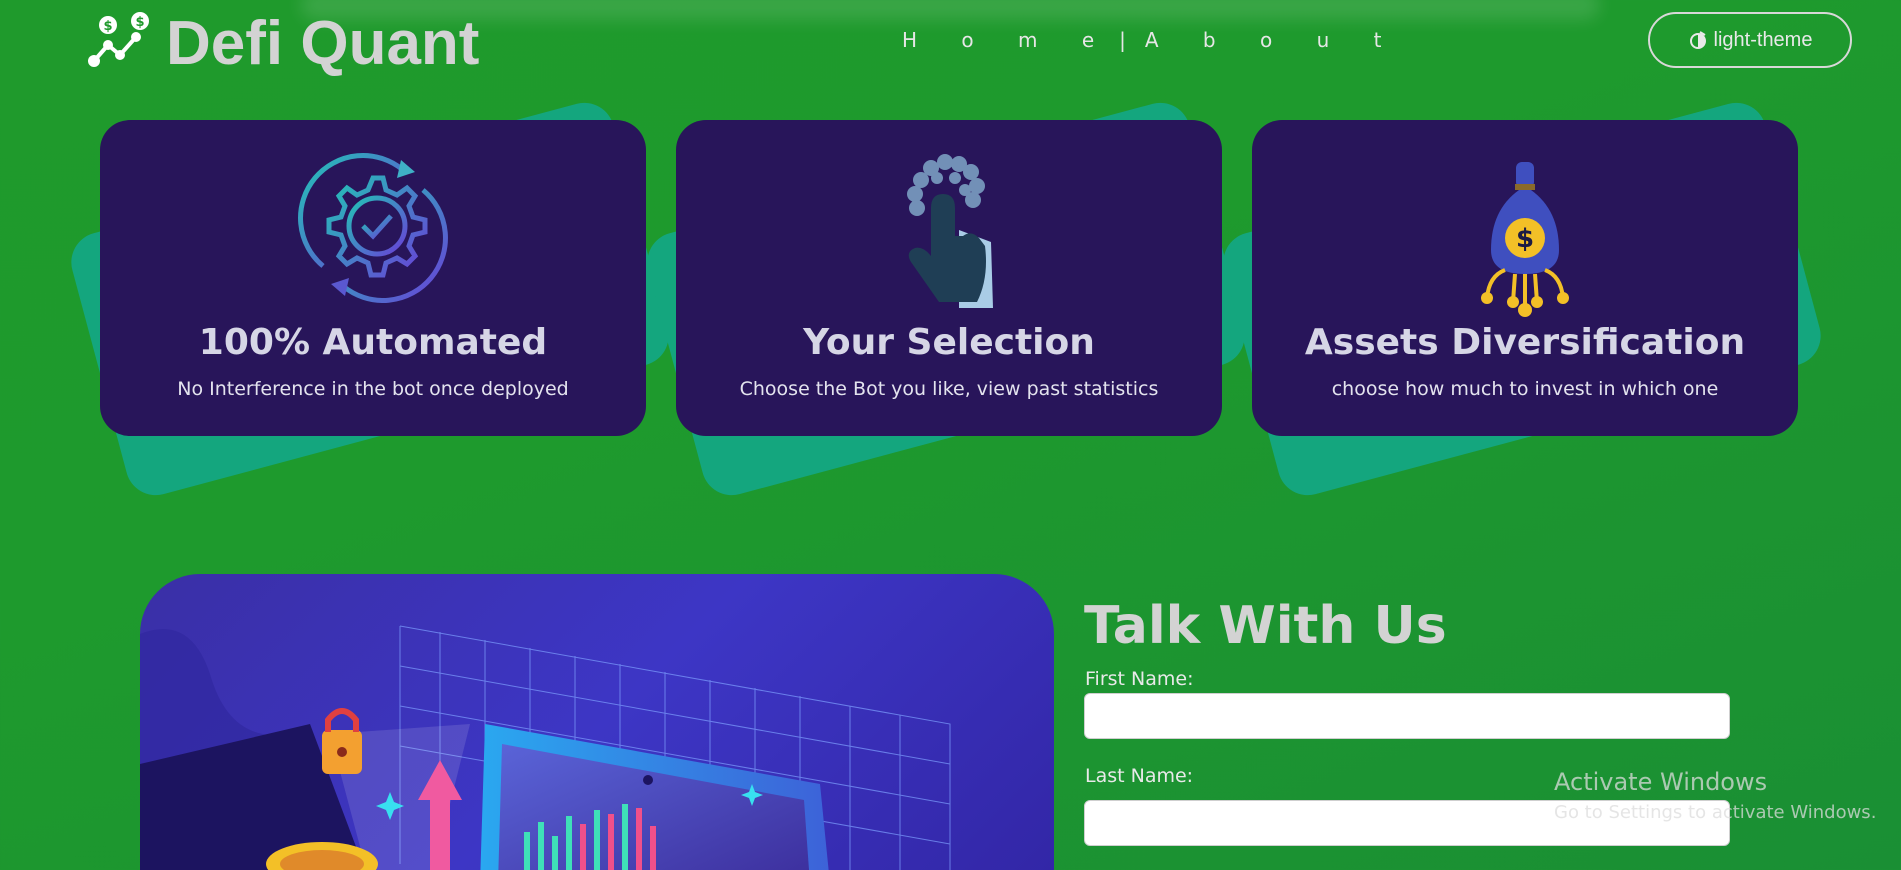 The image size is (1901, 870). What do you see at coordinates (1407, 823) in the screenshot?
I see `last-name-input` at bounding box center [1407, 823].